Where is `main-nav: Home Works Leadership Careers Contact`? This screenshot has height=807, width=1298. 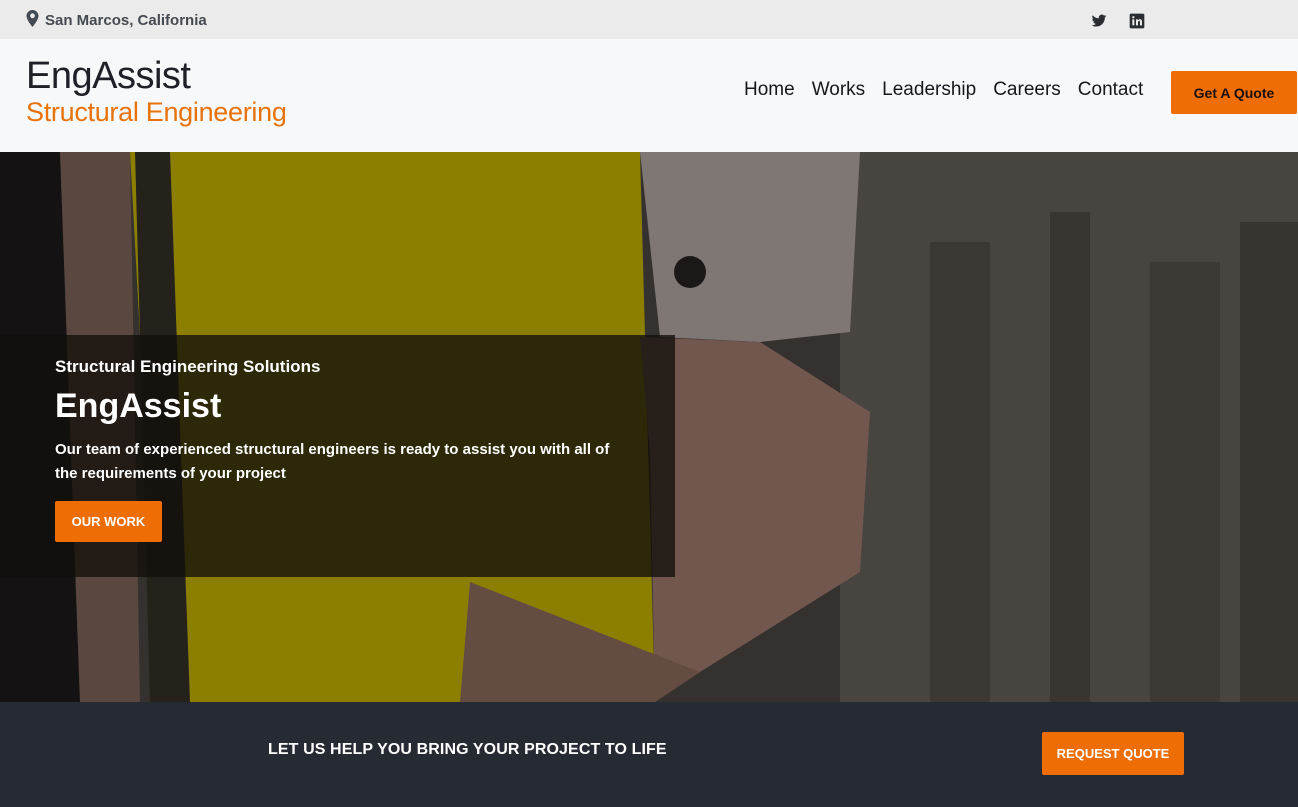 main-nav: Home Works Leadership Careers Contact is located at coordinates (943, 90).